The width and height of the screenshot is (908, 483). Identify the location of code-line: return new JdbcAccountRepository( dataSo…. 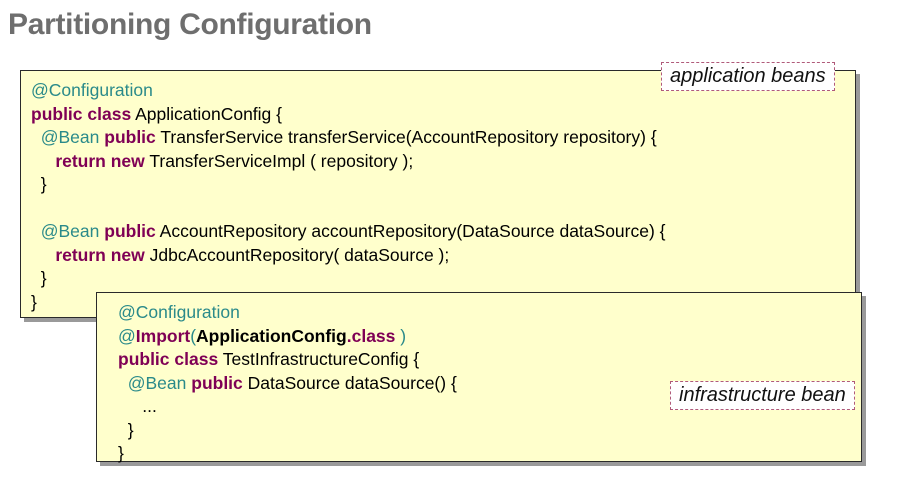
(348, 256).